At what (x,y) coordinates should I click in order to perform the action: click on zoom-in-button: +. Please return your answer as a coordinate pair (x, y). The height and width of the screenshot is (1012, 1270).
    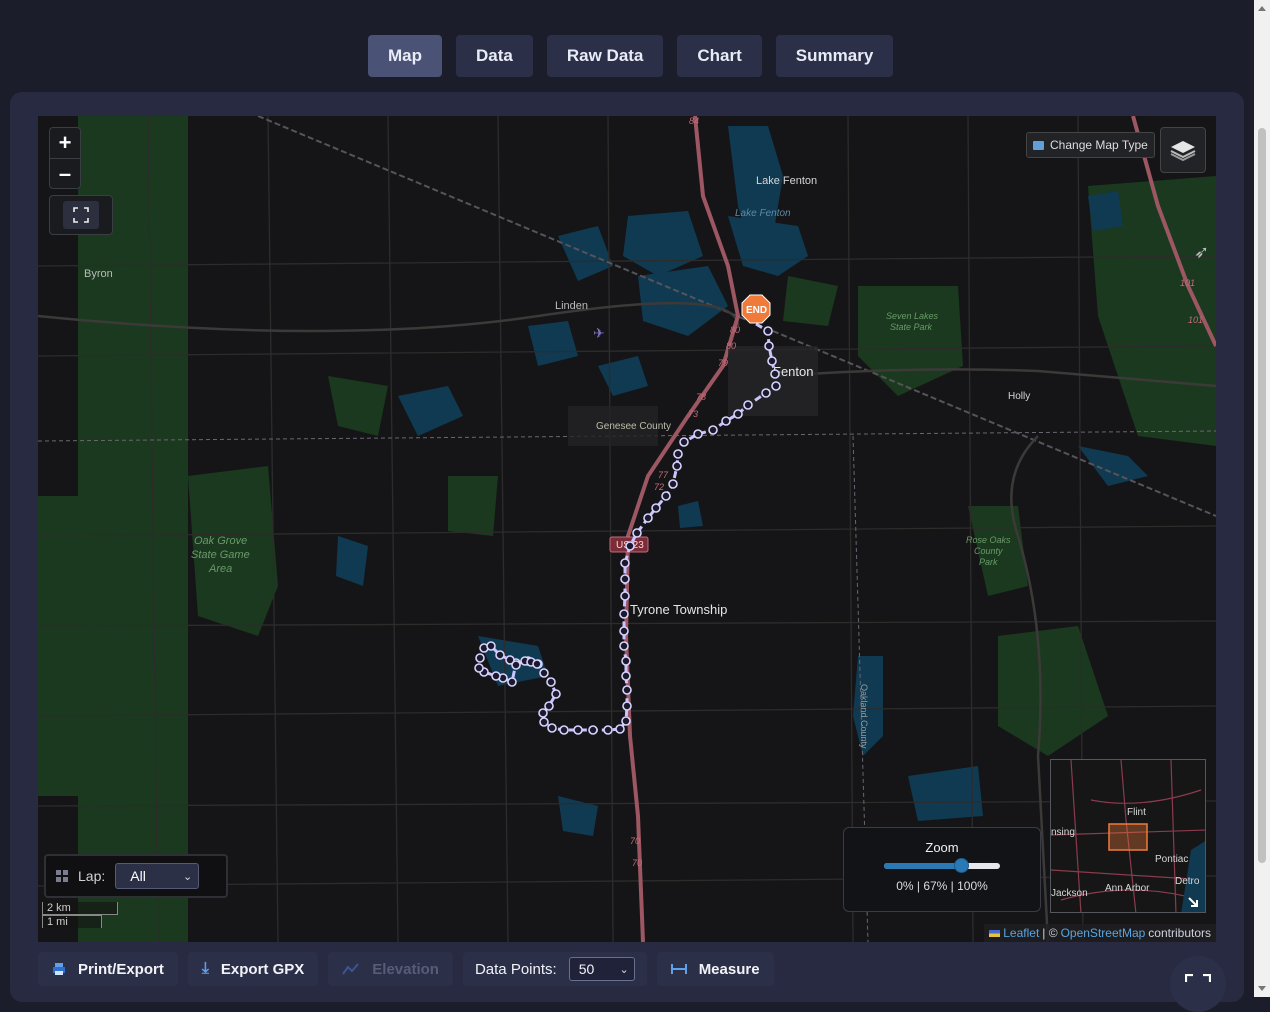
    Looking at the image, I should click on (65, 143).